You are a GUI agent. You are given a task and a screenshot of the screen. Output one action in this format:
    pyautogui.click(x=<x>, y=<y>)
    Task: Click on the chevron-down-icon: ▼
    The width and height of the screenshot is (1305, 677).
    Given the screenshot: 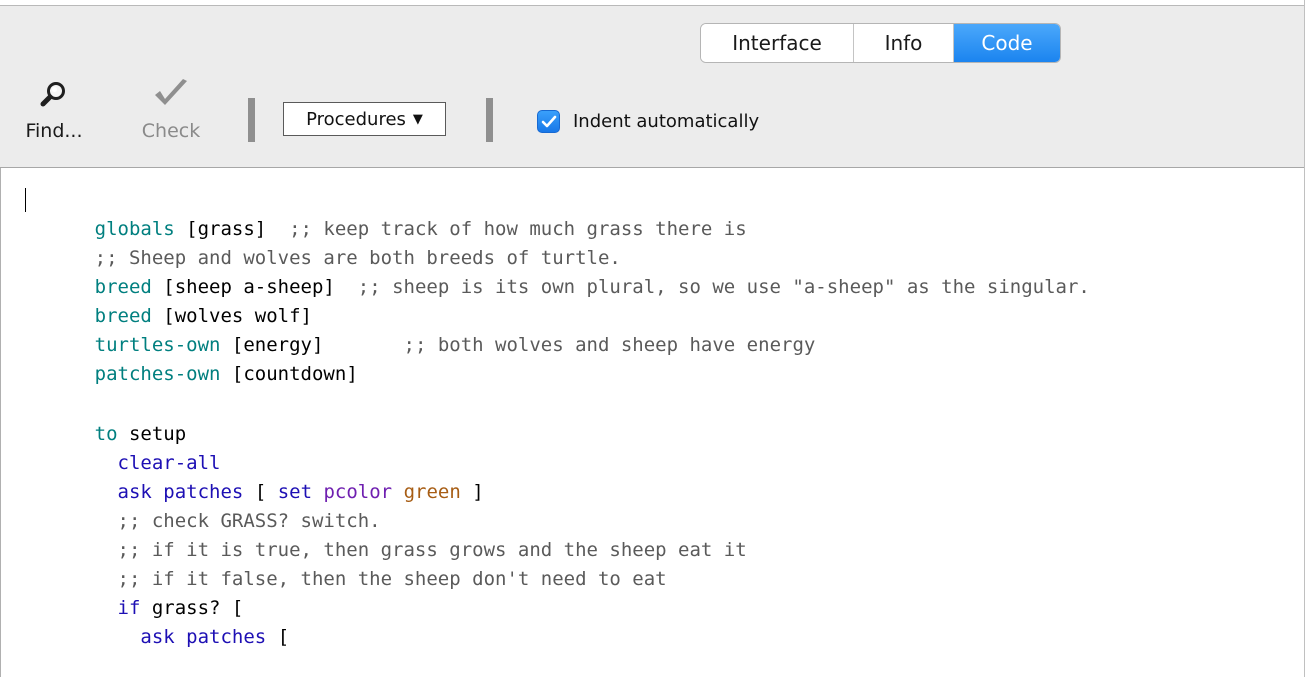 What is the action you would take?
    pyautogui.click(x=417, y=119)
    